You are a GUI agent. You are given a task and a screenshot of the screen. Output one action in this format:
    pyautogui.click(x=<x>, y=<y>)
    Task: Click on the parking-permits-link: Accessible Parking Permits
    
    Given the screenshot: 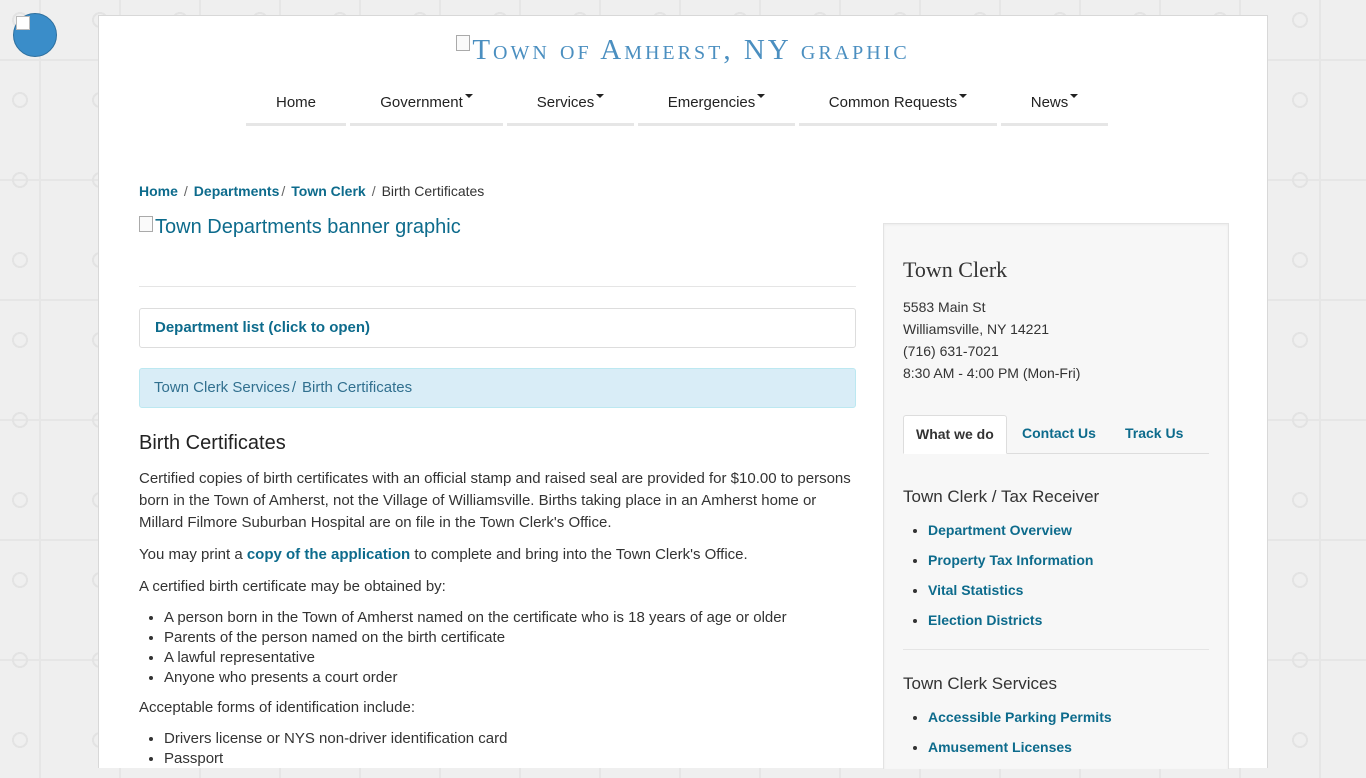 What is the action you would take?
    pyautogui.click(x=1020, y=717)
    